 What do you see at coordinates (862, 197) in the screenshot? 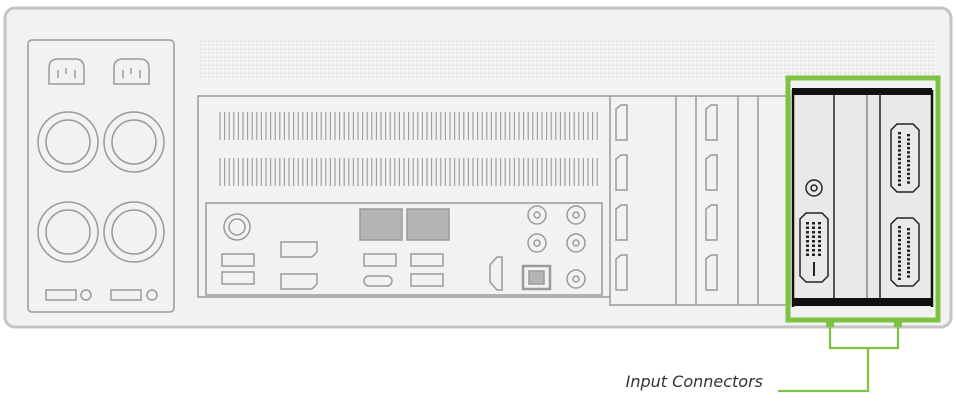
I see `input-card` at bounding box center [862, 197].